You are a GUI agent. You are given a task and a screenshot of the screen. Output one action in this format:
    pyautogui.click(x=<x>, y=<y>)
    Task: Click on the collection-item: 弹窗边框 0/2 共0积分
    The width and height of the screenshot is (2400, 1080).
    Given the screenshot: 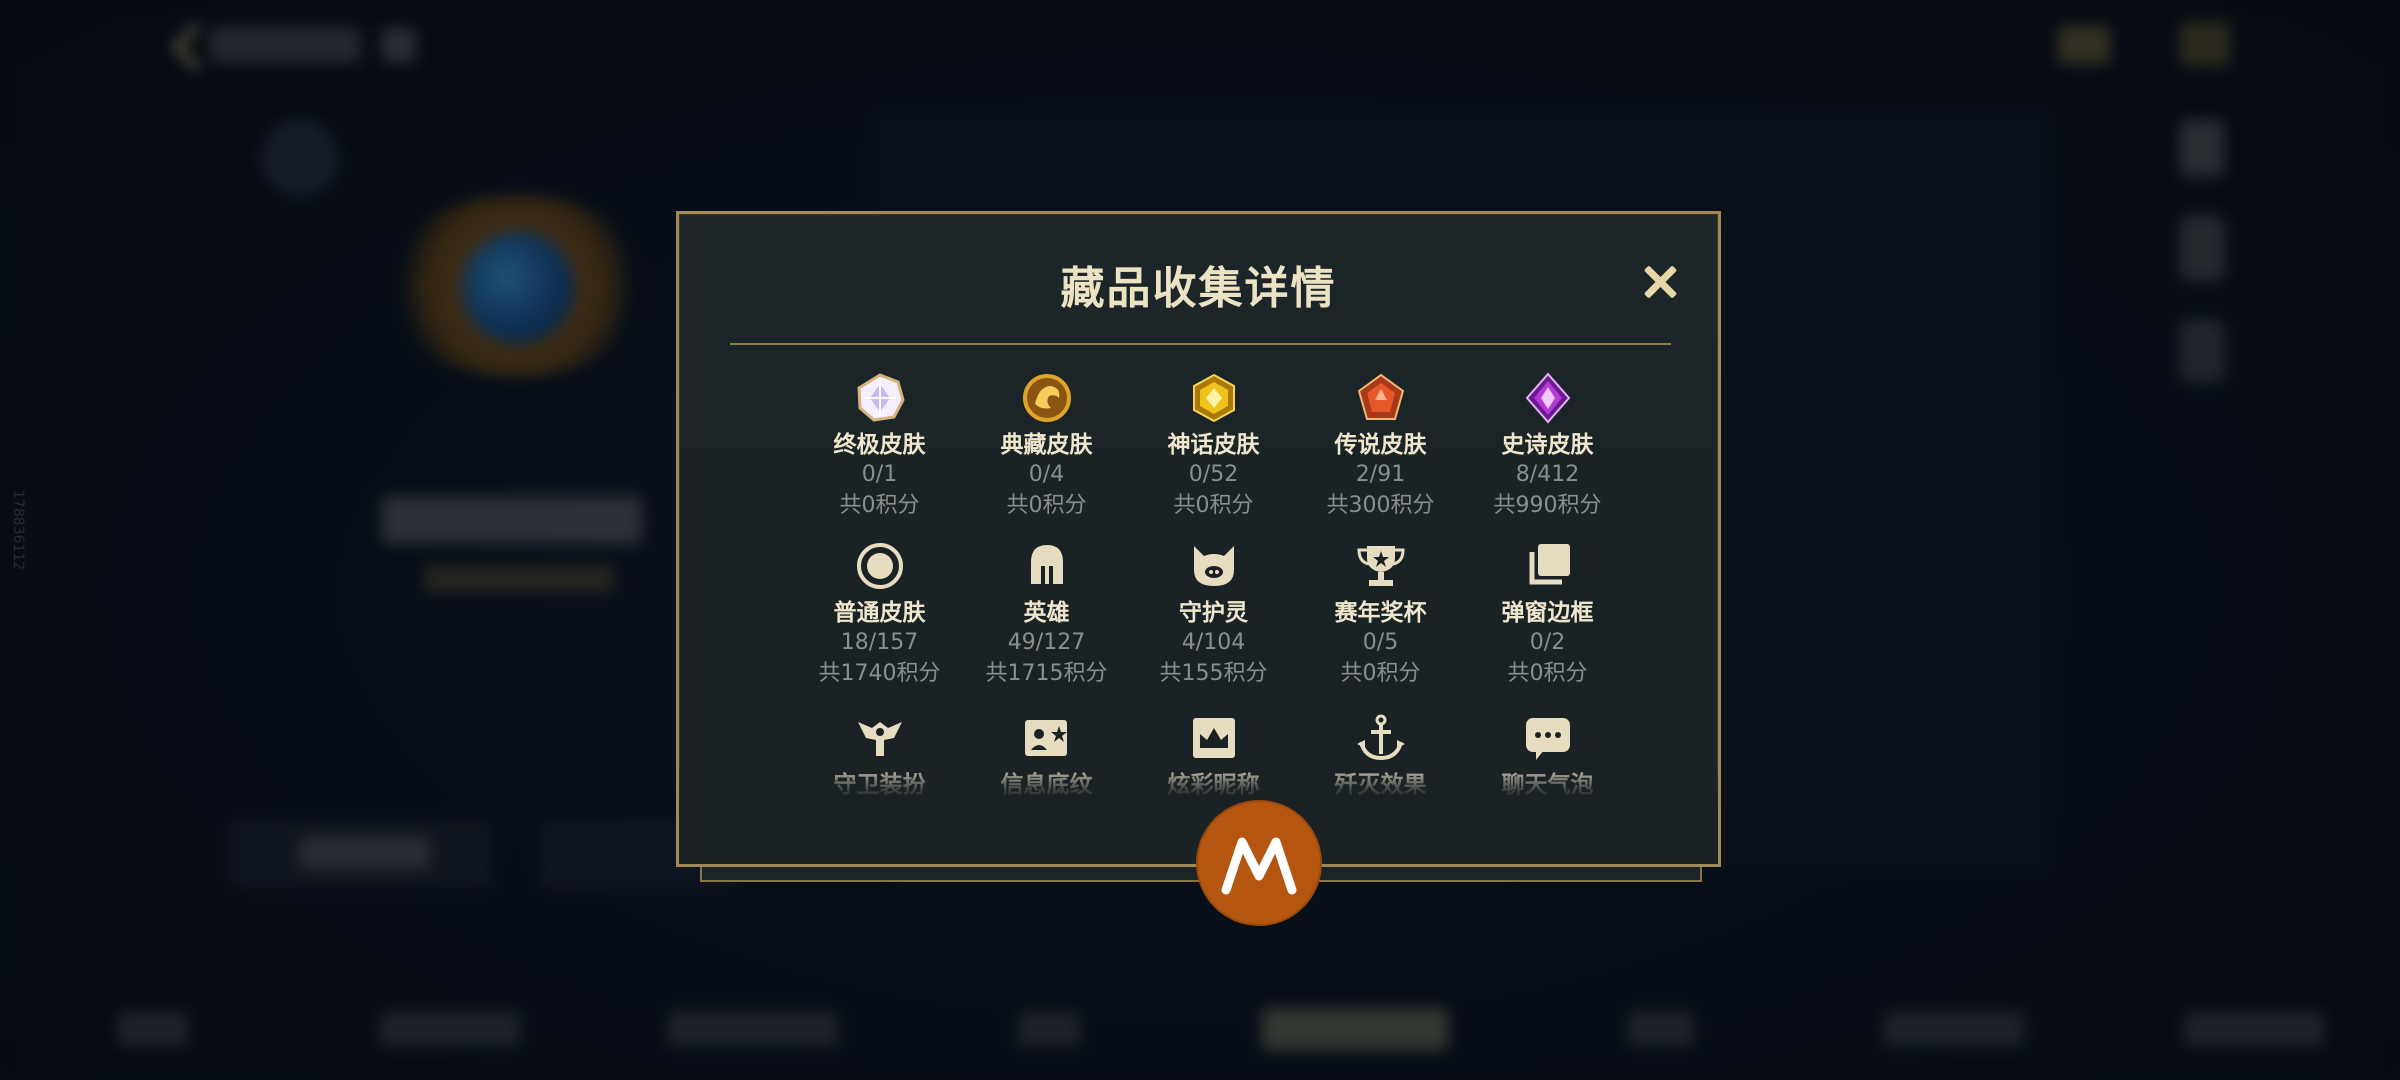 What is the action you would take?
    pyautogui.click(x=1547, y=615)
    